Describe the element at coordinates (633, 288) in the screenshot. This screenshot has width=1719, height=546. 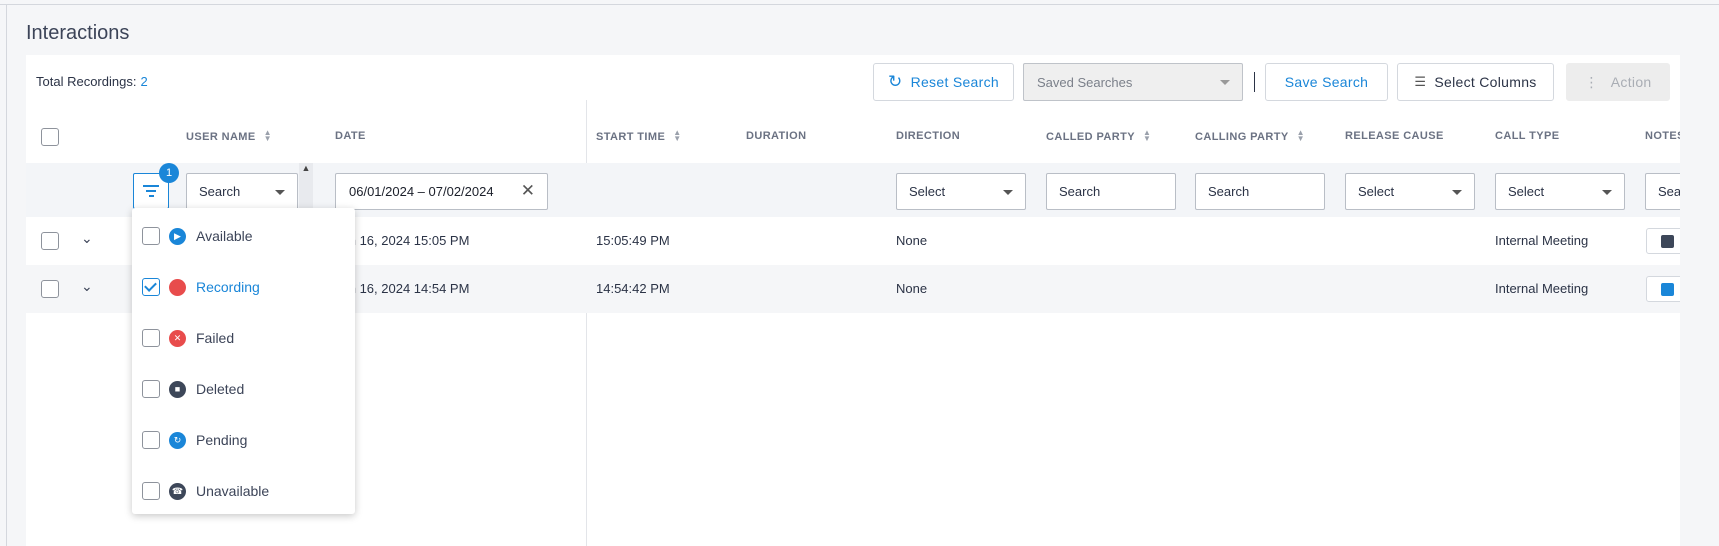
I see `row-start-time: 14:54:42 PM` at that location.